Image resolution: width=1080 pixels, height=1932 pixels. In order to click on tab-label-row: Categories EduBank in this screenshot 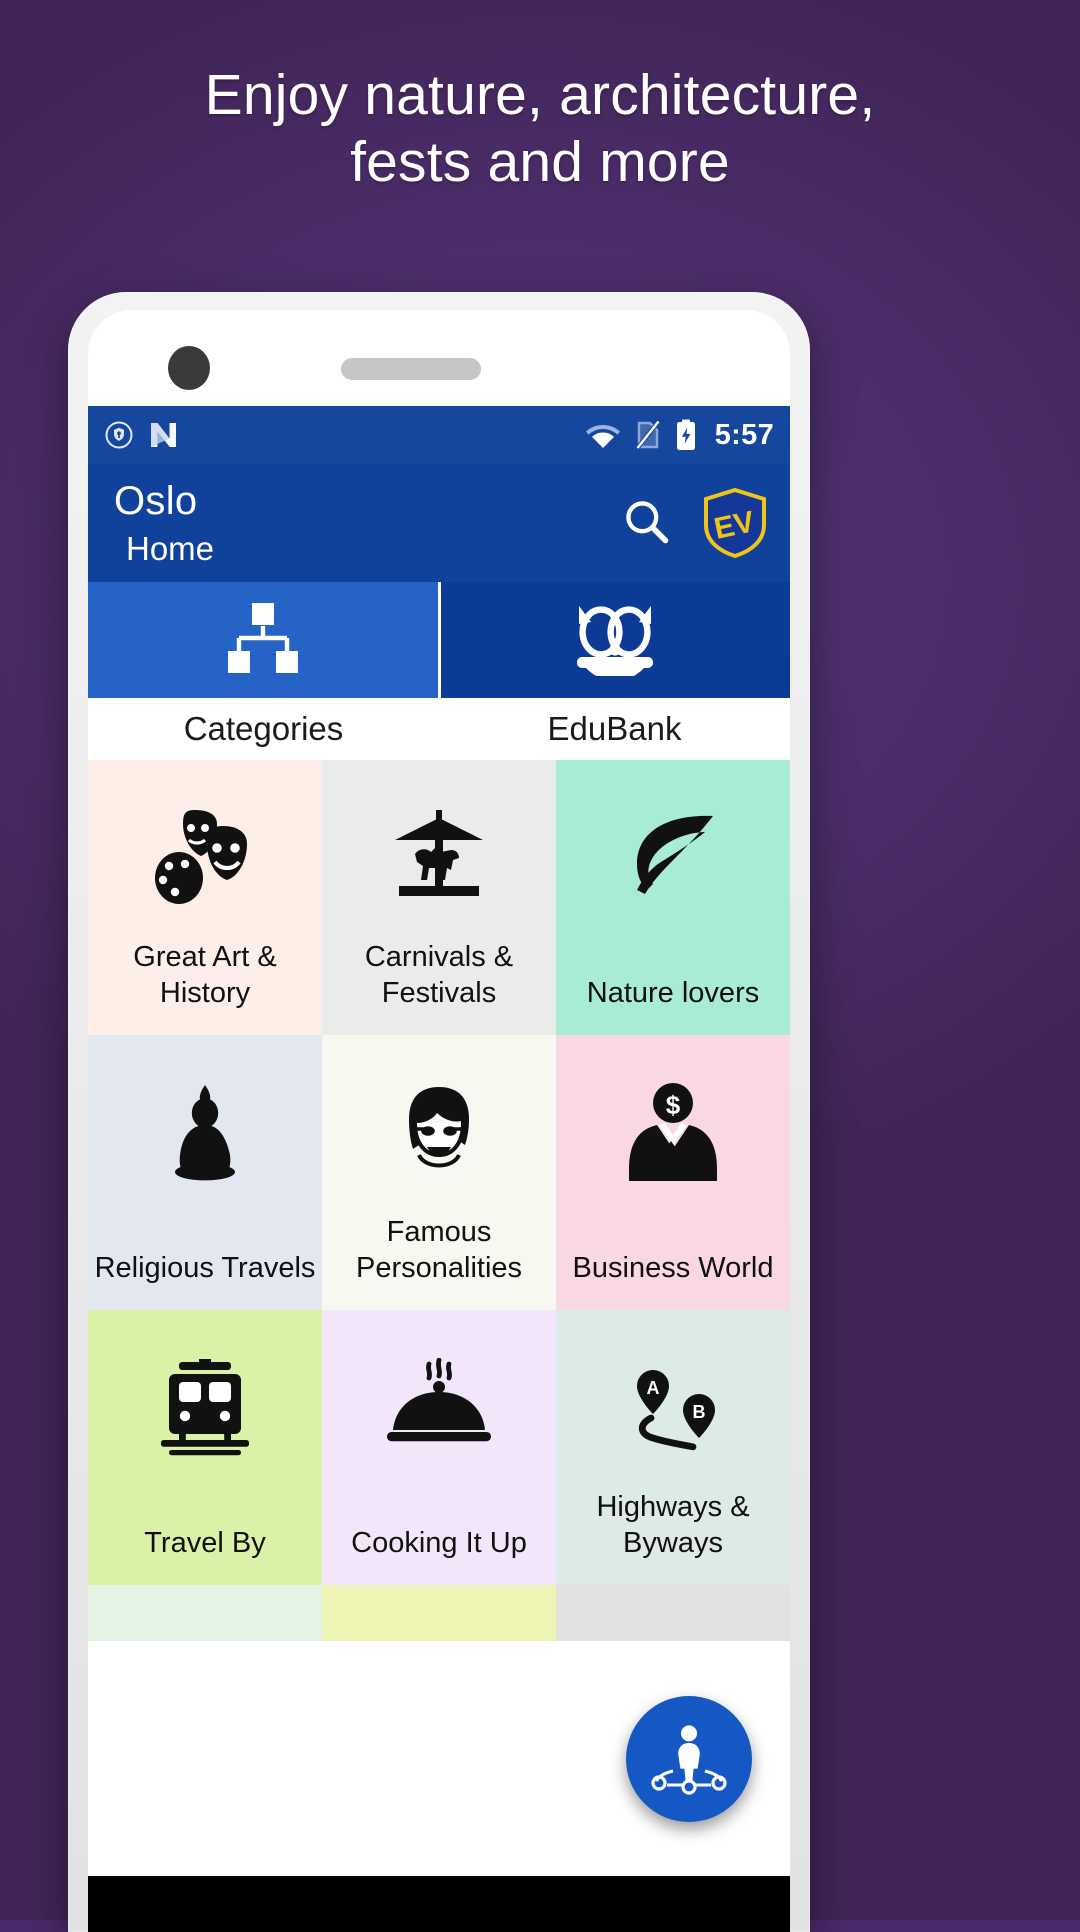, I will do `click(439, 729)`.